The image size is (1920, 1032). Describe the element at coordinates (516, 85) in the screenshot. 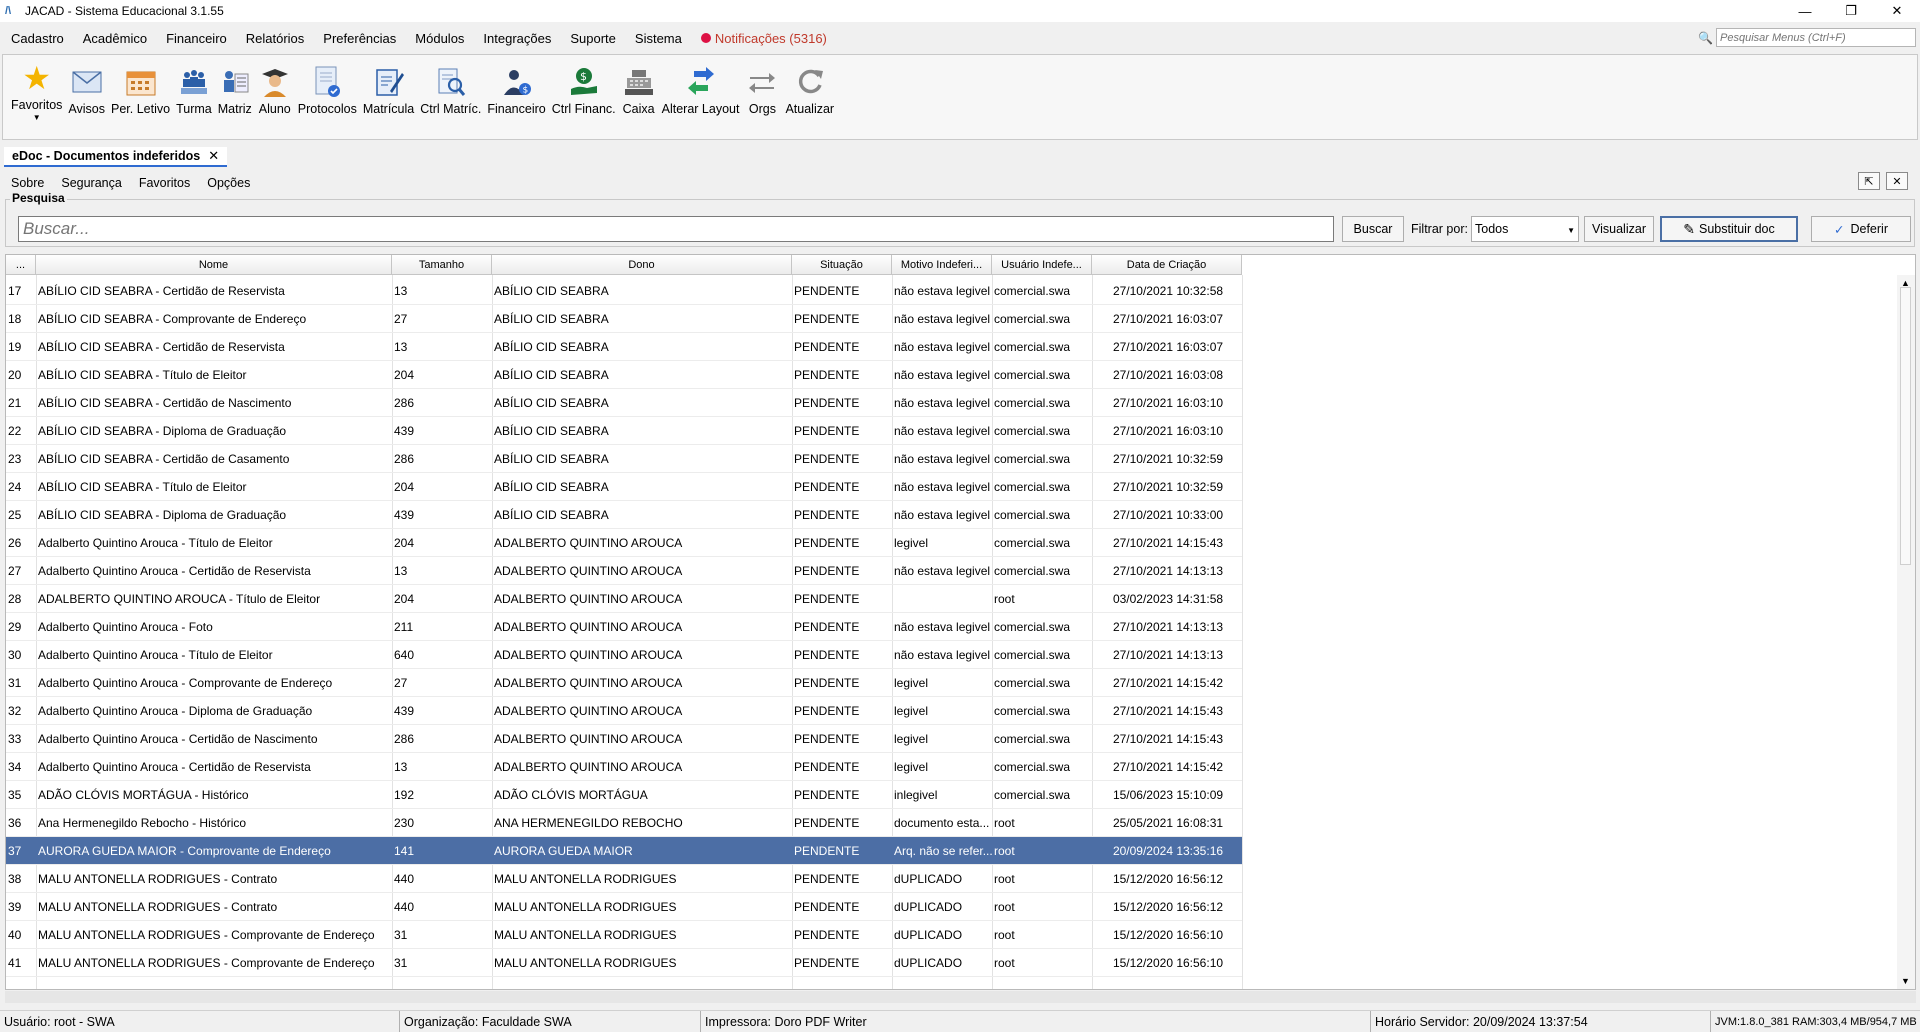

I see `toolbar-financeiro-button: $ Financeiro` at that location.